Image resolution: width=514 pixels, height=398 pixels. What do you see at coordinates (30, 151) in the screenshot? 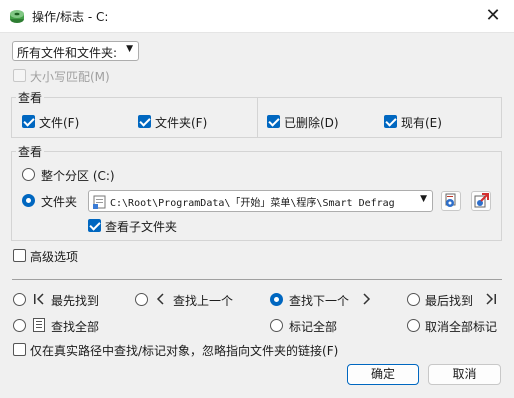
I see `view-scope-title: 查看` at bounding box center [30, 151].